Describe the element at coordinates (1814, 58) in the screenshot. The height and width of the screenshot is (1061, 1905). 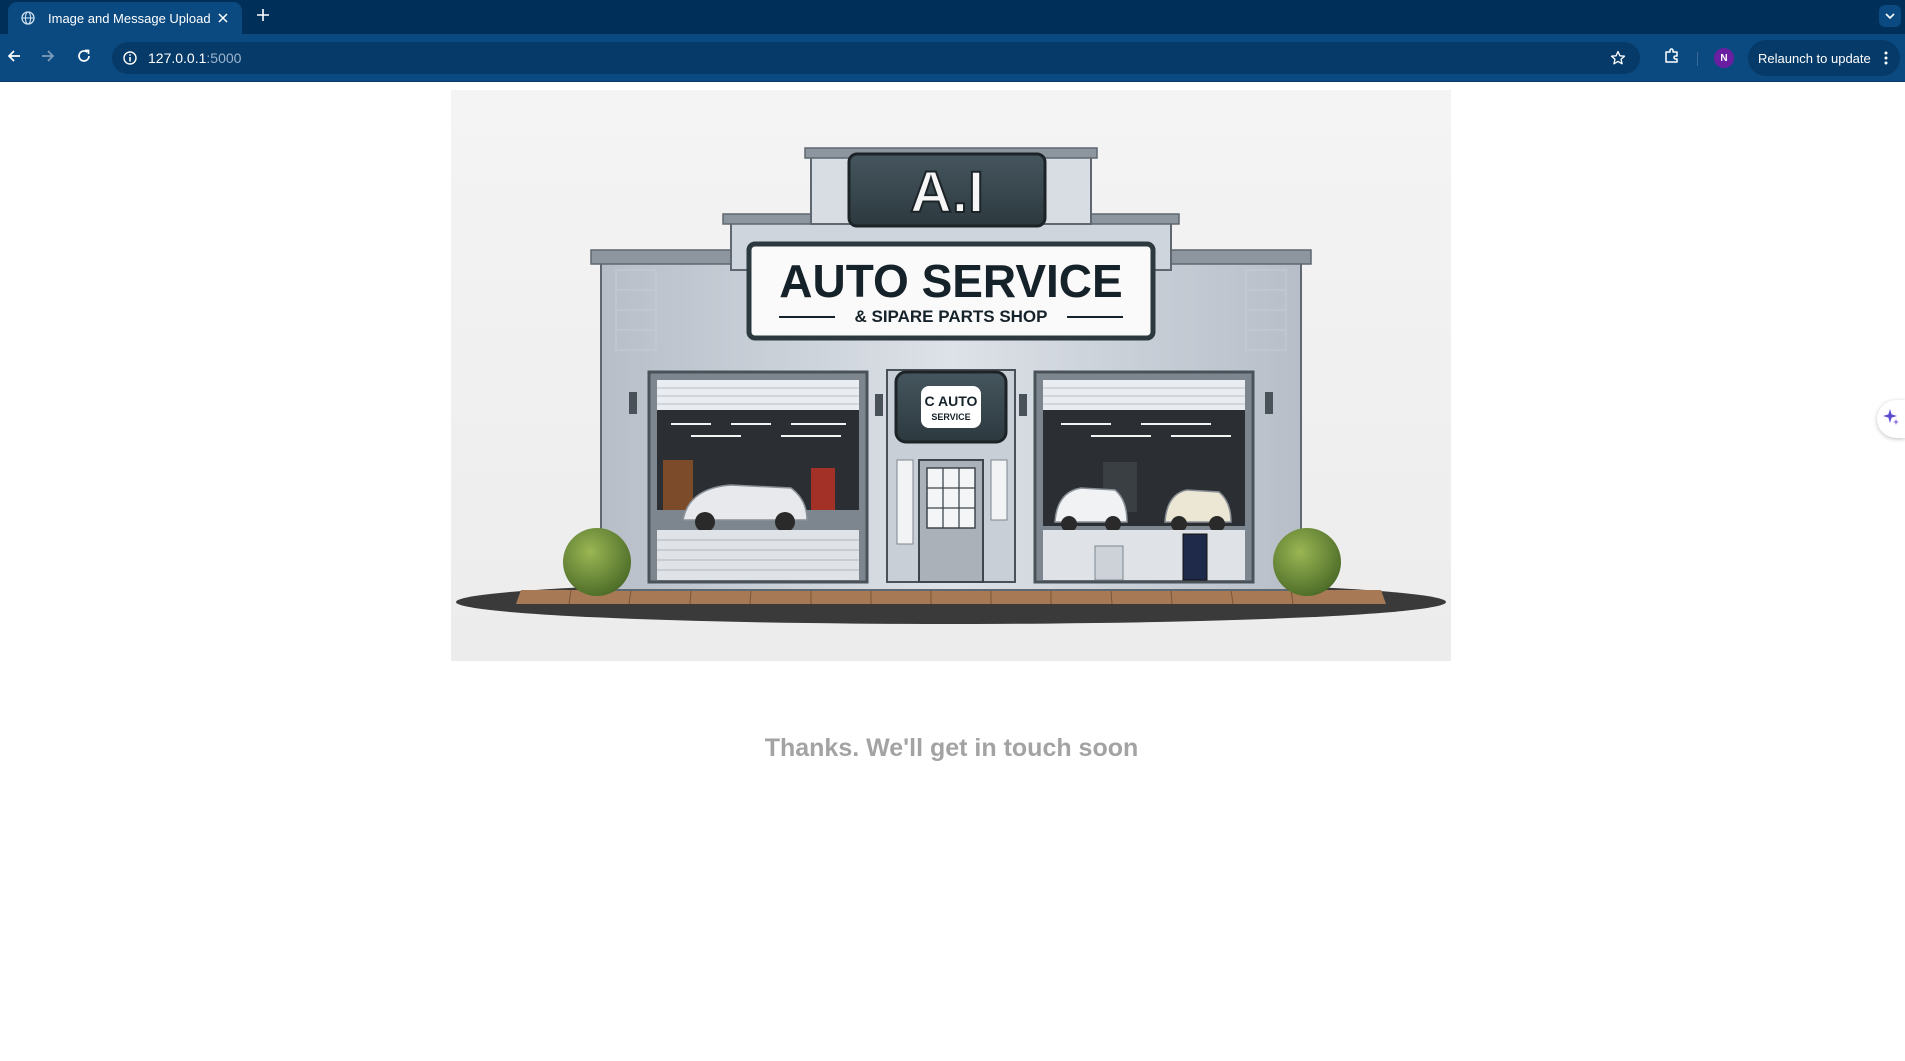
I see `relaunch-label: Relaunch to update` at that location.